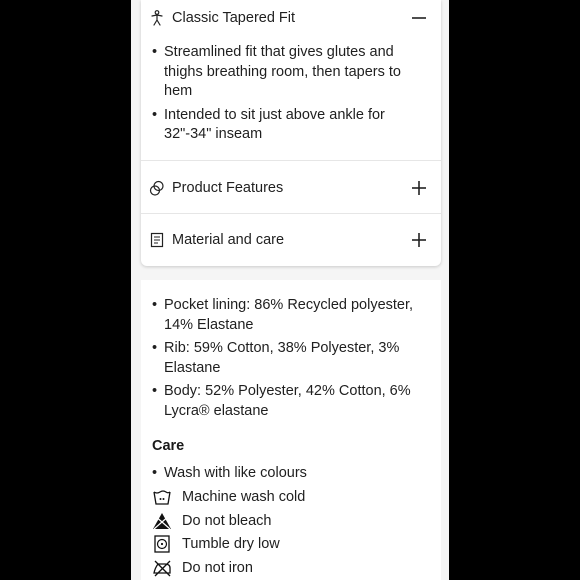  I want to click on care-item-label: Do not bleach, so click(227, 521).